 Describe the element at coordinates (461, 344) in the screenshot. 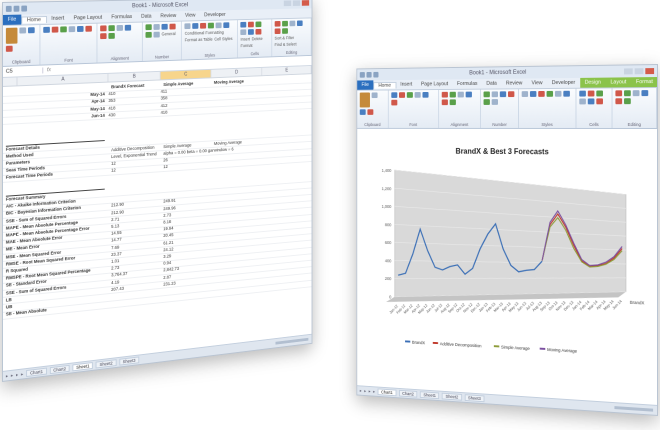

I see `legend-entry: Additive Decomposition` at that location.